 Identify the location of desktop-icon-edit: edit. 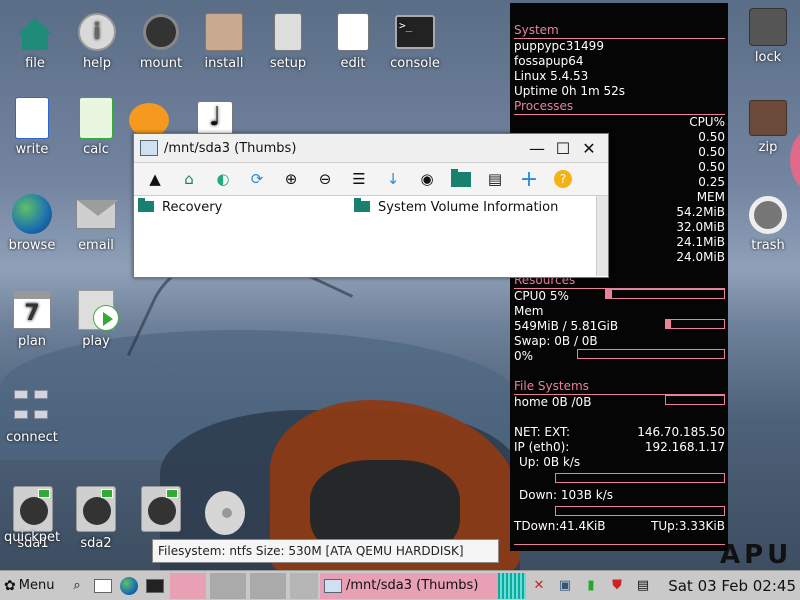
(353, 41).